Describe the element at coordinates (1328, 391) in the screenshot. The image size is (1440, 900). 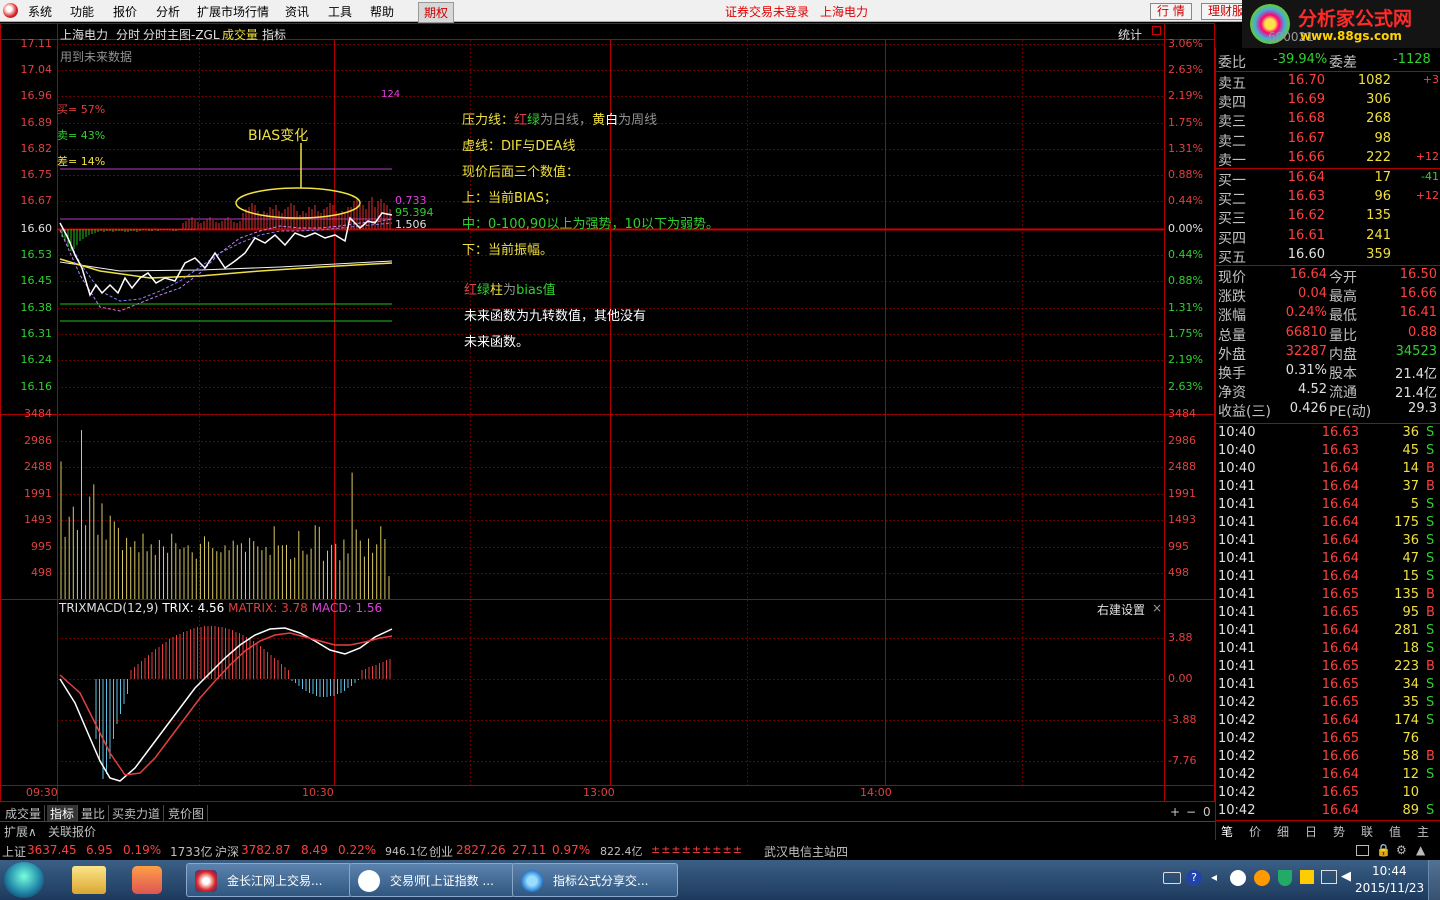
I see `stat-row: 净资 4.52 流通 21.4亿` at that location.